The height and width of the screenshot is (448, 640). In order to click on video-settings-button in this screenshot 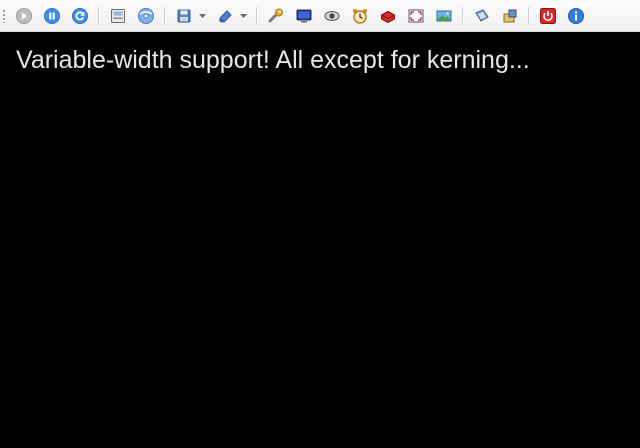, I will do `click(304, 16)`.